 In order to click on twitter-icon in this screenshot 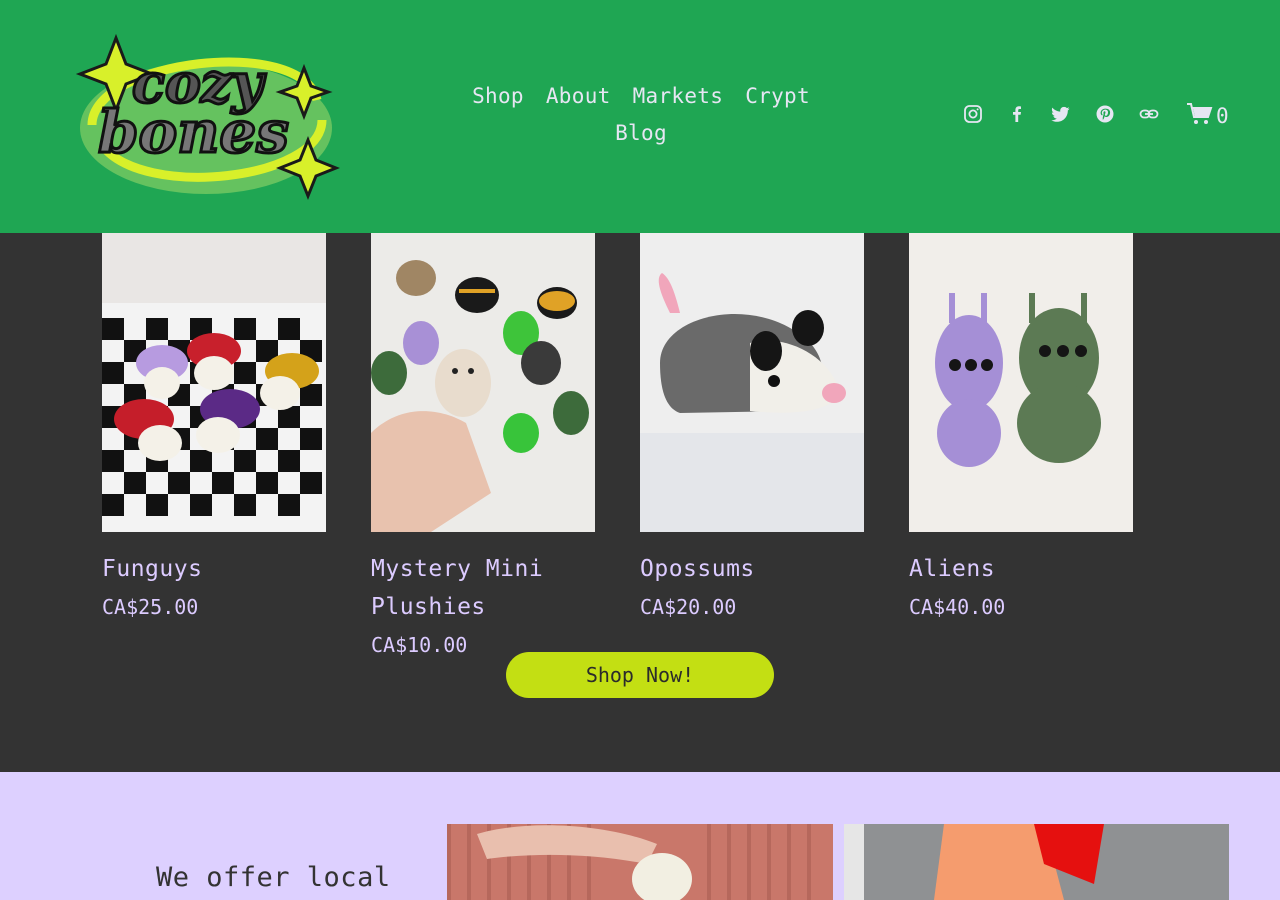, I will do `click(1061, 114)`.